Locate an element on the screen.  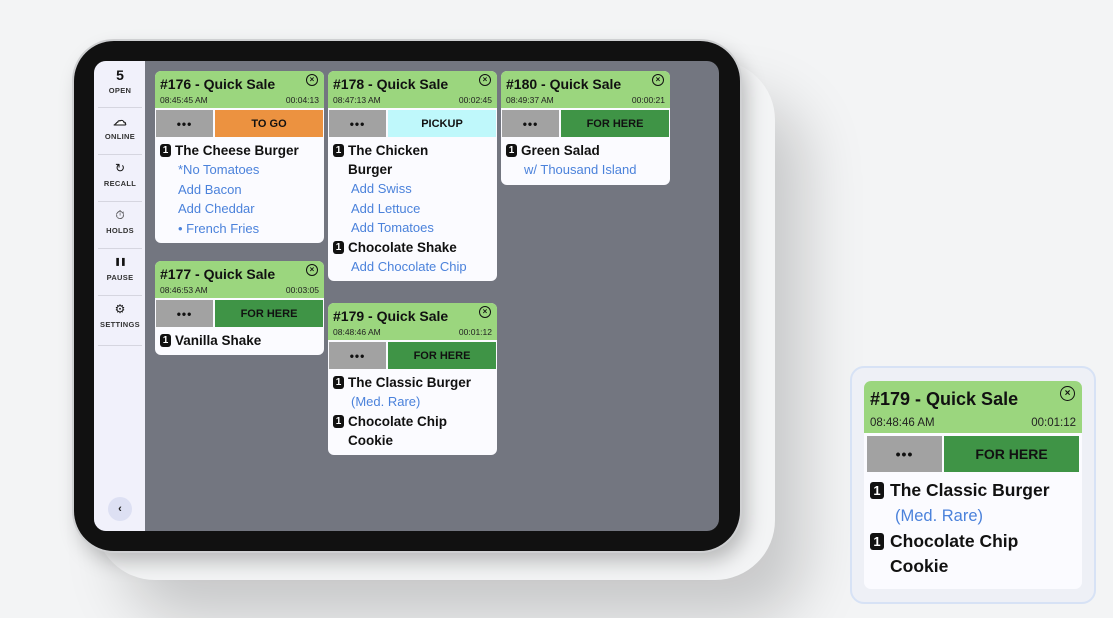
order-time: 08:49:37 AM is located at coordinates (530, 100).